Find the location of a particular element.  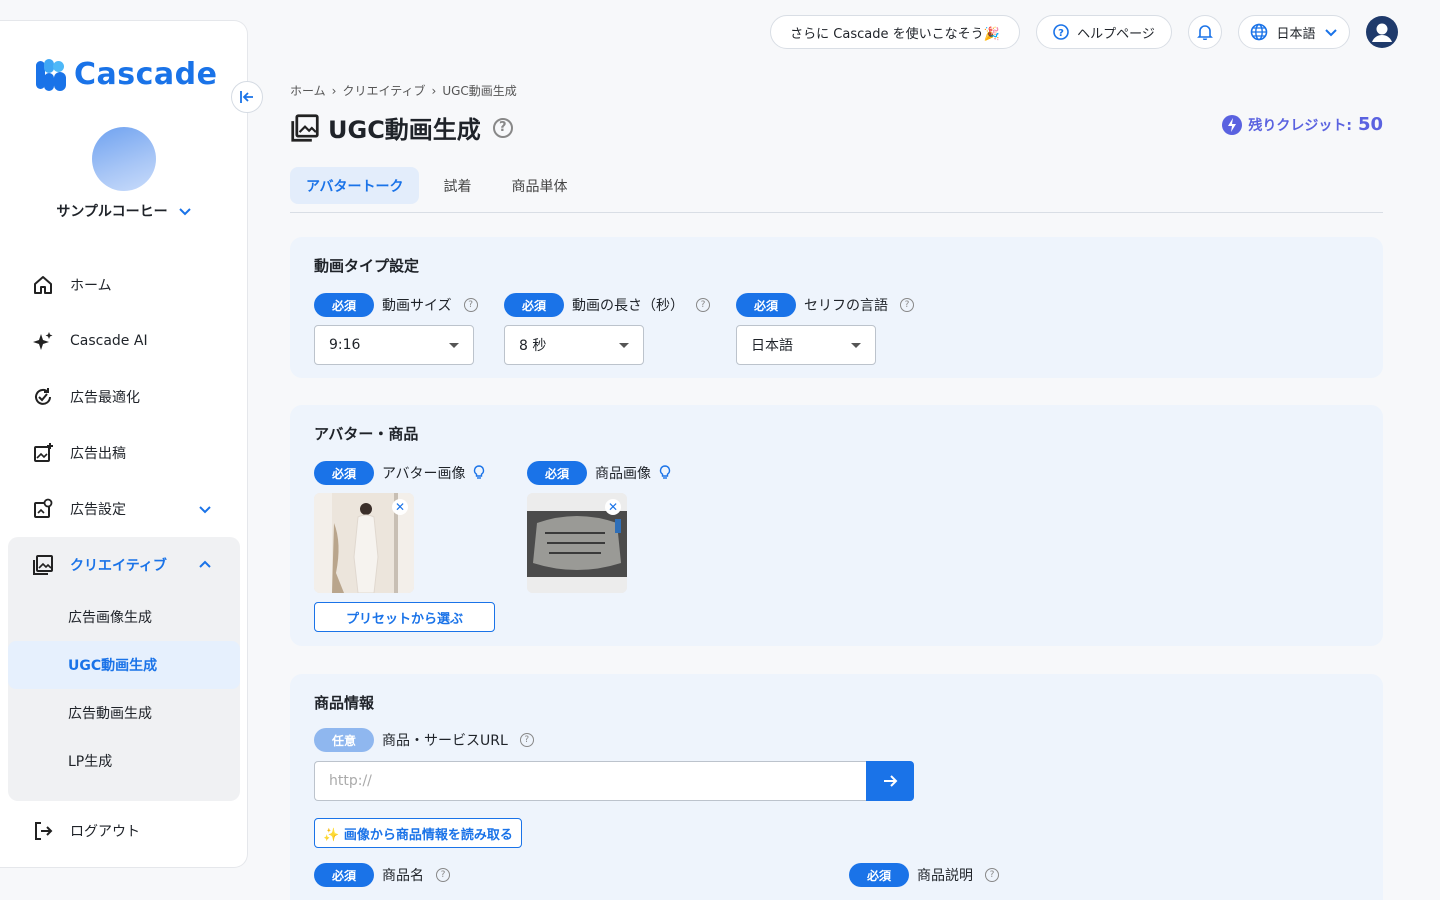

promo-button: さらに Cascade を使いこなそう🎉 is located at coordinates (895, 32).